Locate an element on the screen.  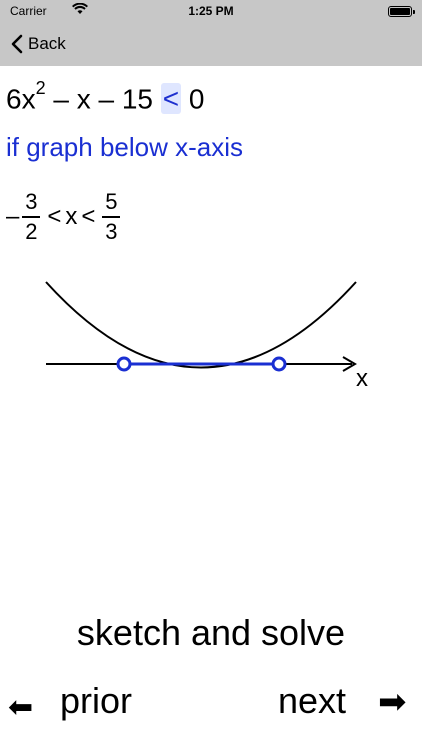
right-fraction: 5 3 is located at coordinates (111, 216).